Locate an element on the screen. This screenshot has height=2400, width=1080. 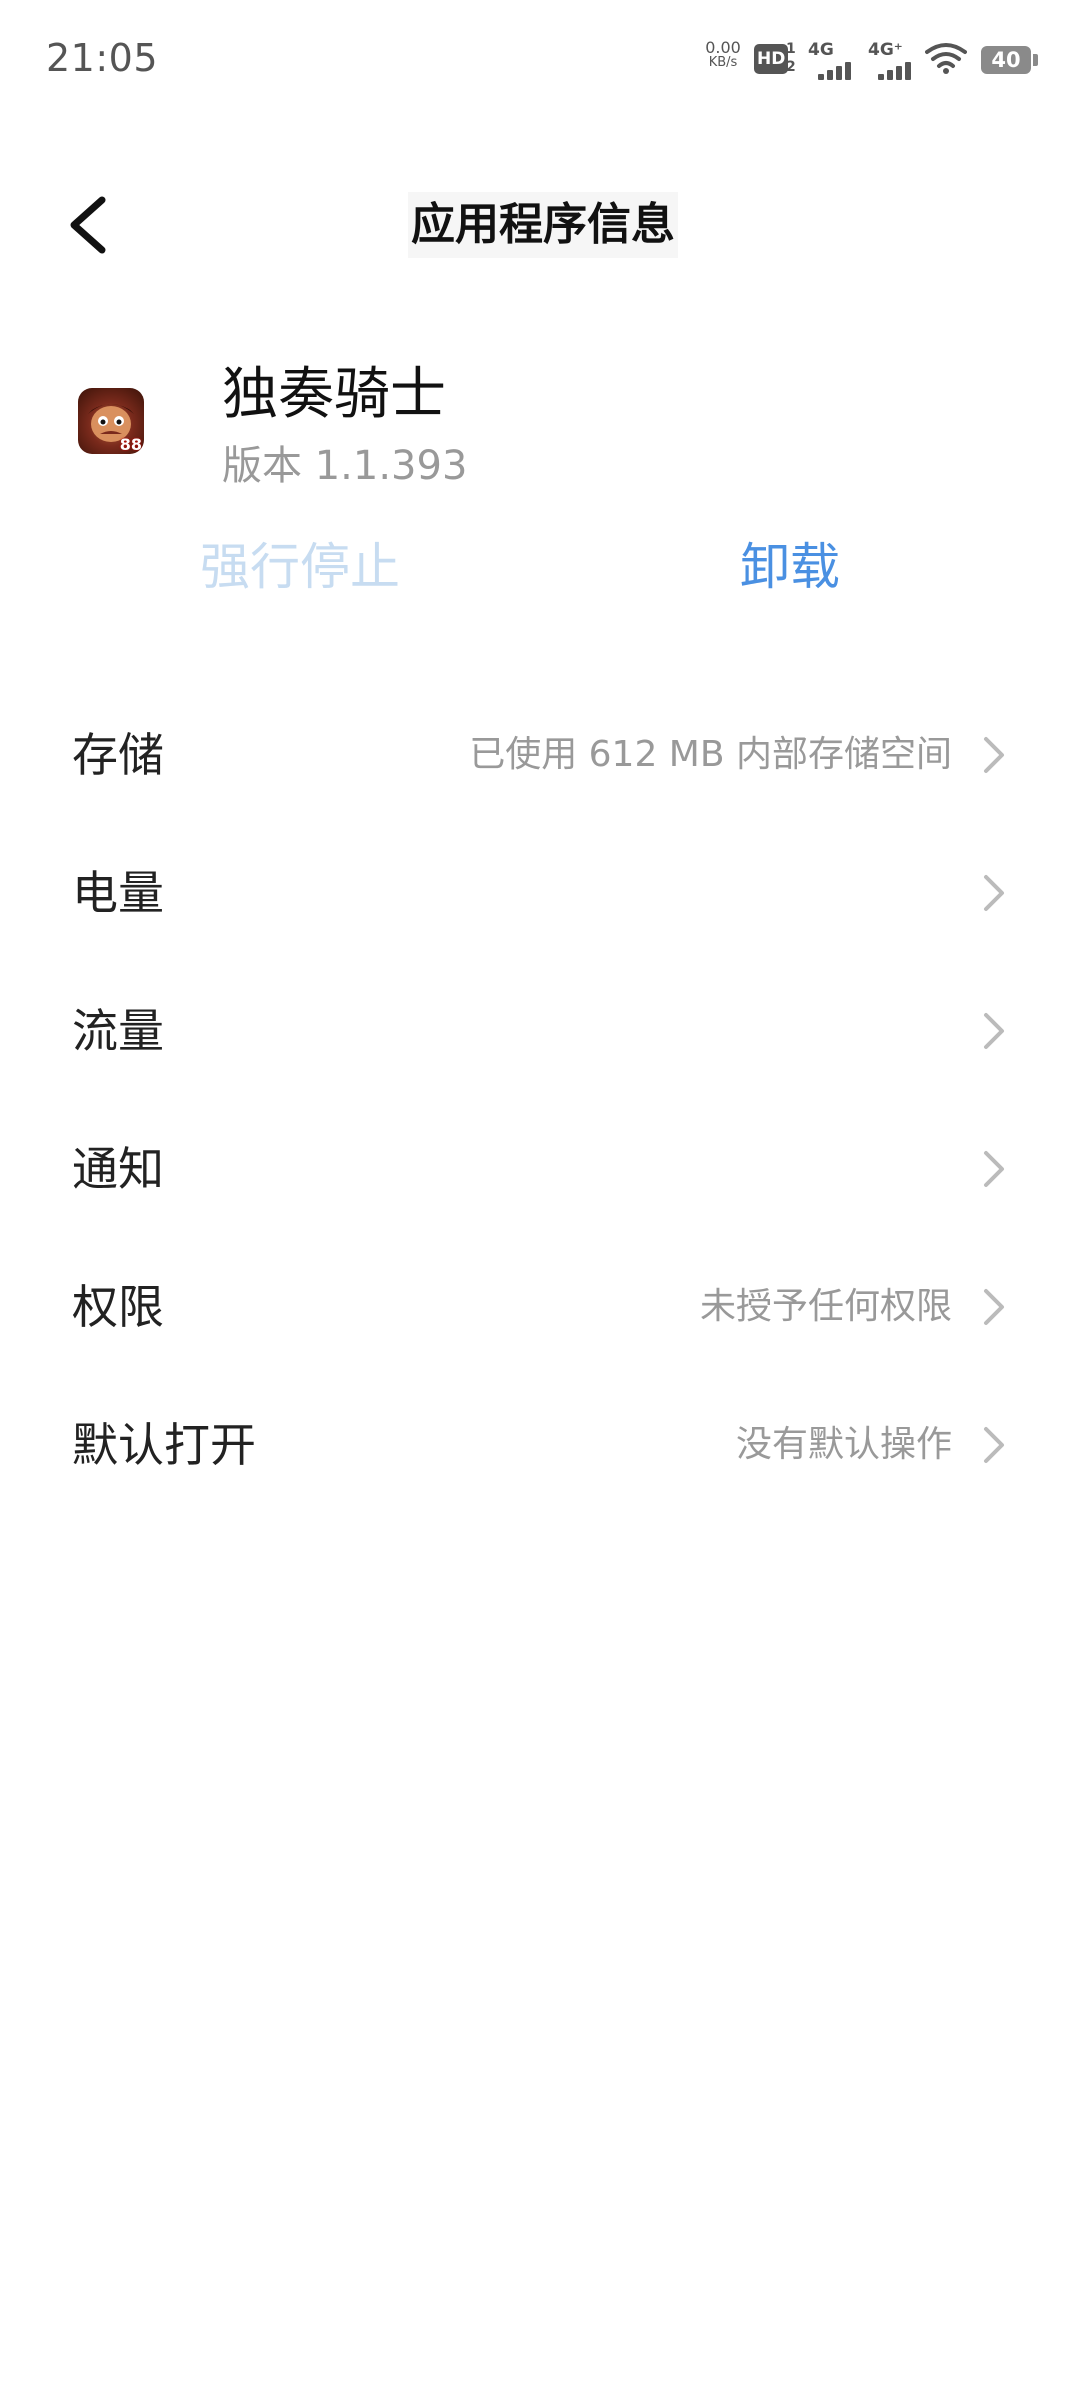
settings-item-permissions: 权限 未授予任何权限 is located at coordinates (540, 1307).